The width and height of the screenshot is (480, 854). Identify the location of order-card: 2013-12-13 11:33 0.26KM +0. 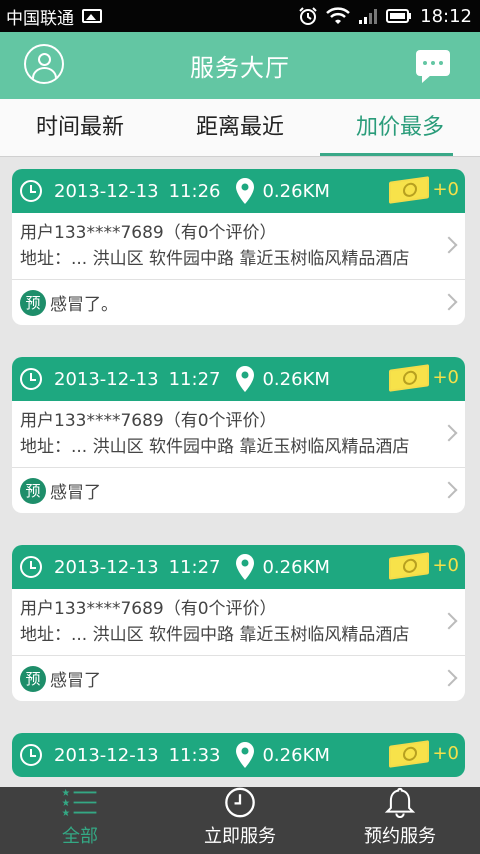
(238, 755).